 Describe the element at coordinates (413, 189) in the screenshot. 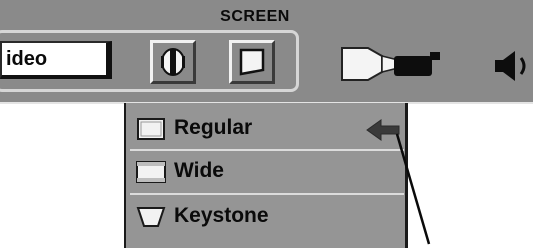

I see `callout-line` at that location.